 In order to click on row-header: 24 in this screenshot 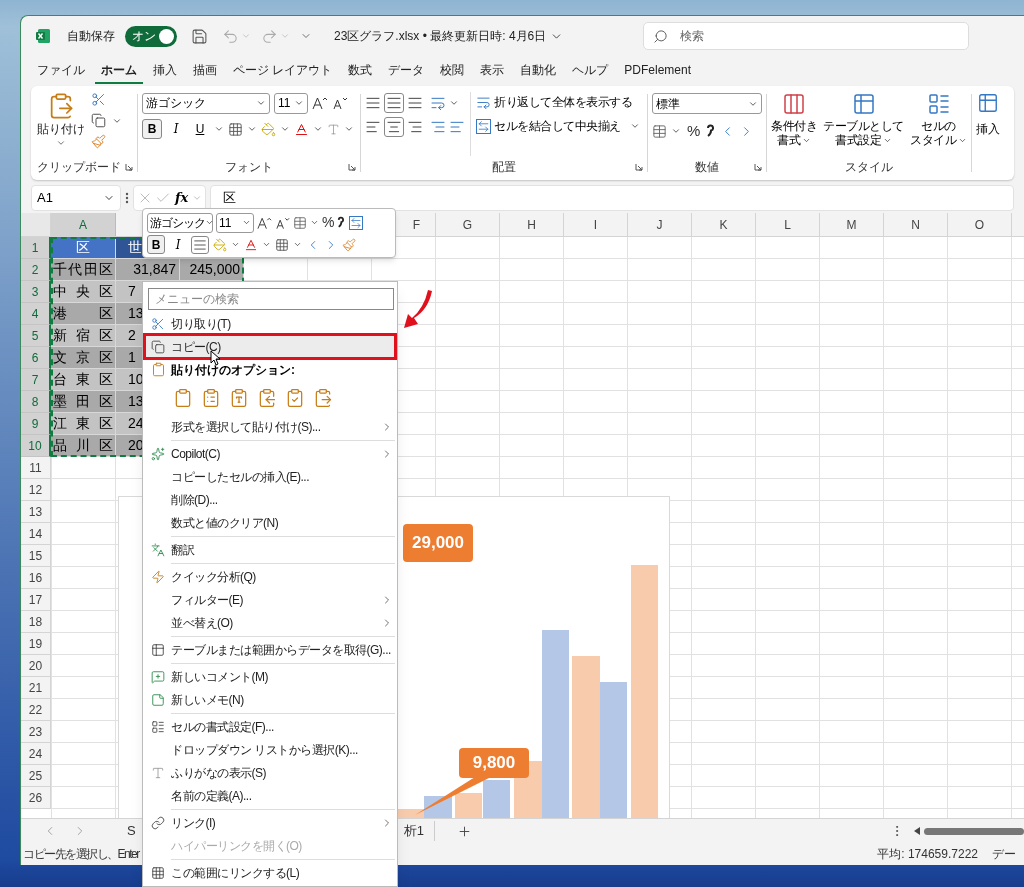, I will do `click(36, 754)`.